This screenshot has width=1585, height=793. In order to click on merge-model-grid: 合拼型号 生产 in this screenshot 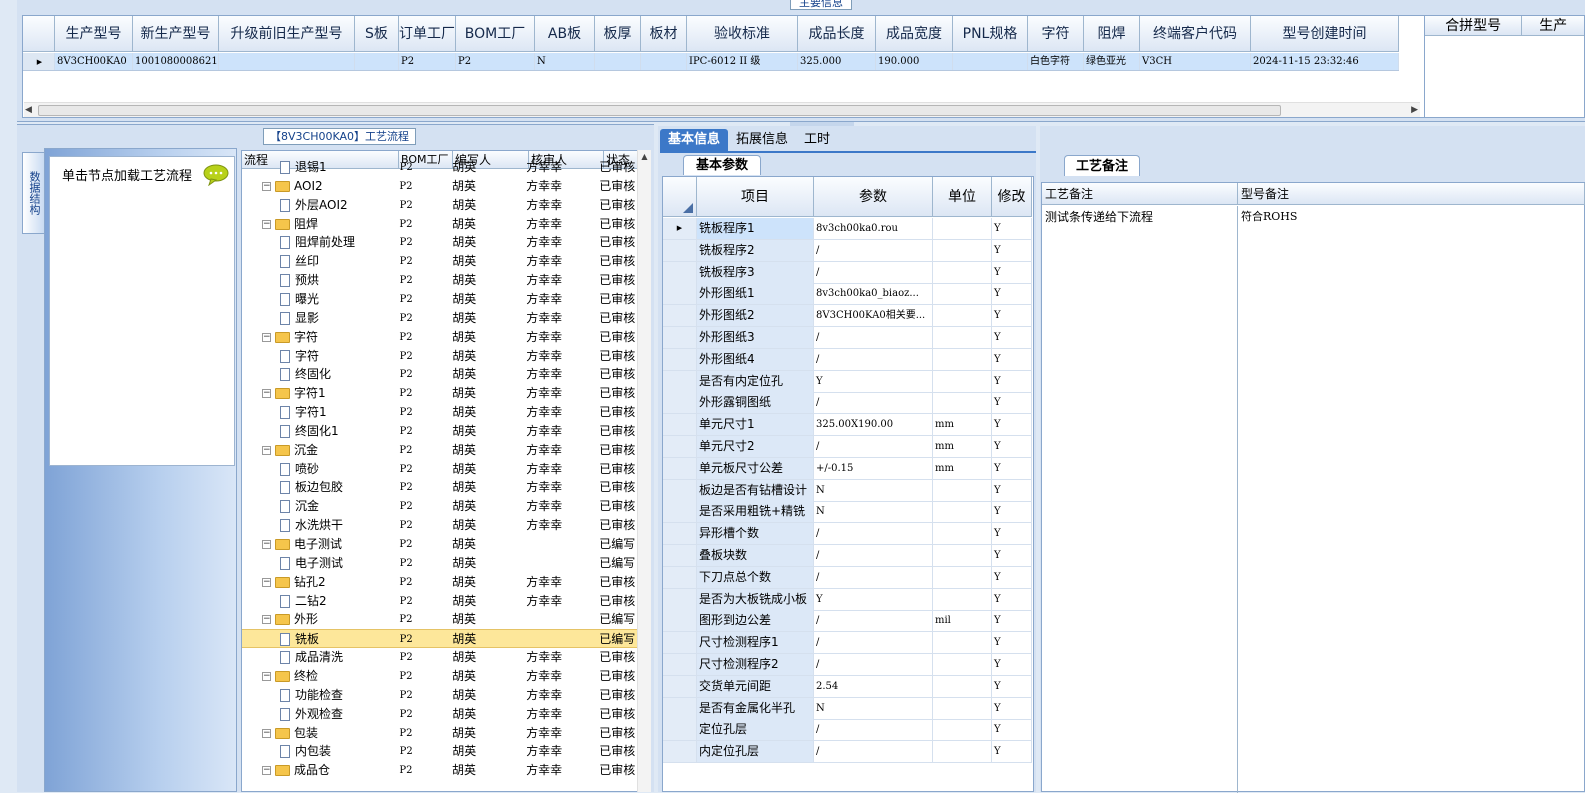, I will do `click(1504, 66)`.